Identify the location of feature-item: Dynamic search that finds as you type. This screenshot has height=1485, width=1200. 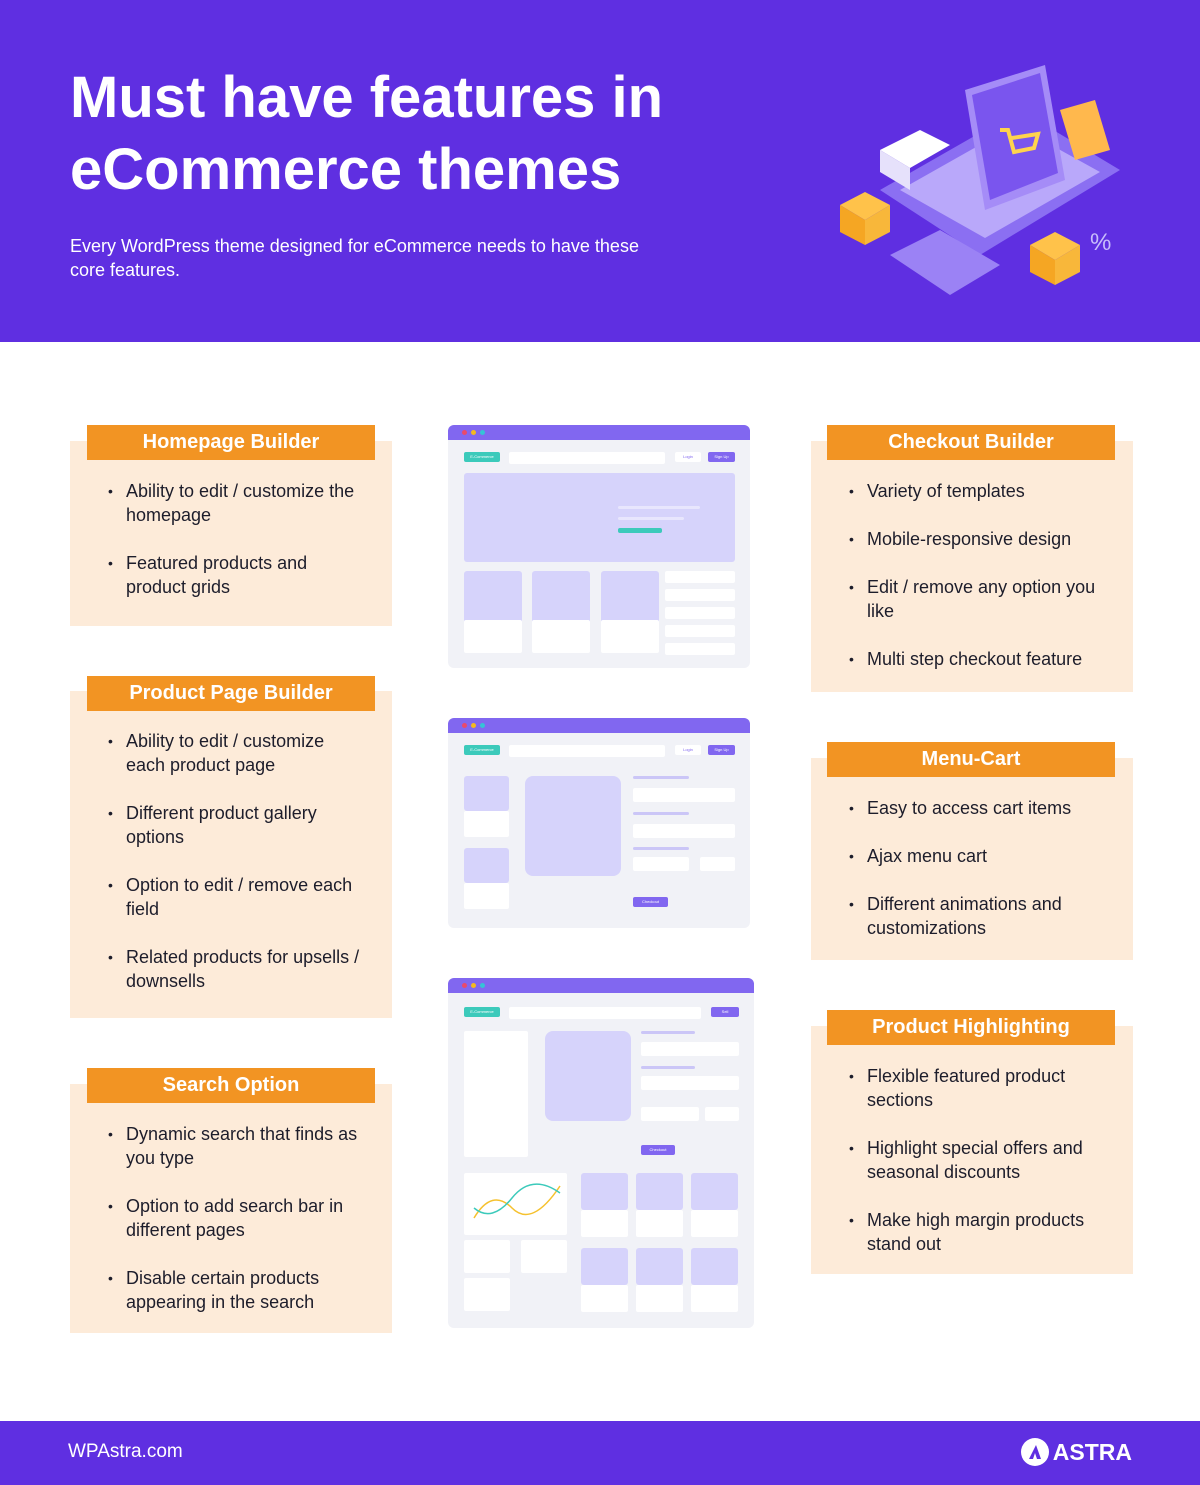
(238, 1146).